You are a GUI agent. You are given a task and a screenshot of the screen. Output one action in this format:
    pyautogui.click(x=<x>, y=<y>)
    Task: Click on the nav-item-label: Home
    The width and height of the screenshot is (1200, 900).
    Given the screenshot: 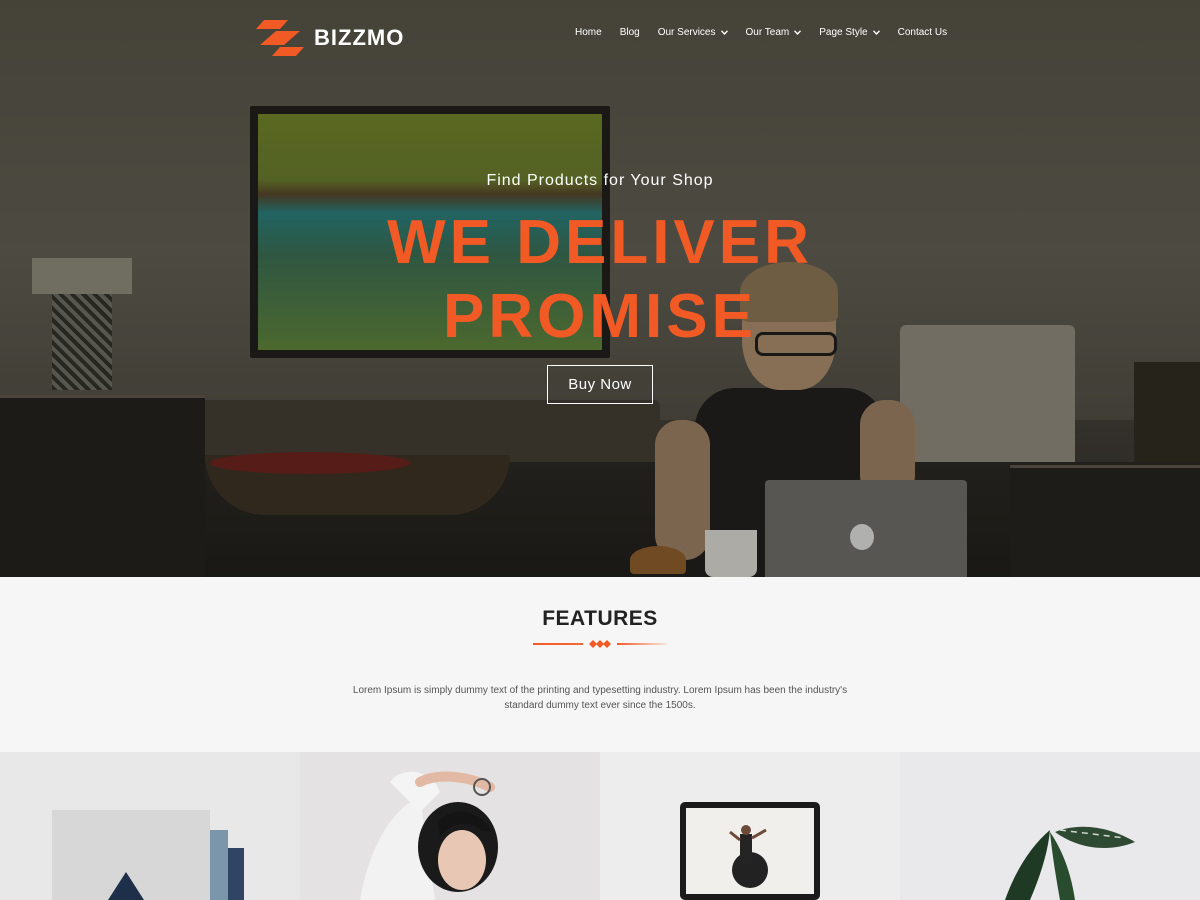 What is the action you would take?
    pyautogui.click(x=588, y=32)
    